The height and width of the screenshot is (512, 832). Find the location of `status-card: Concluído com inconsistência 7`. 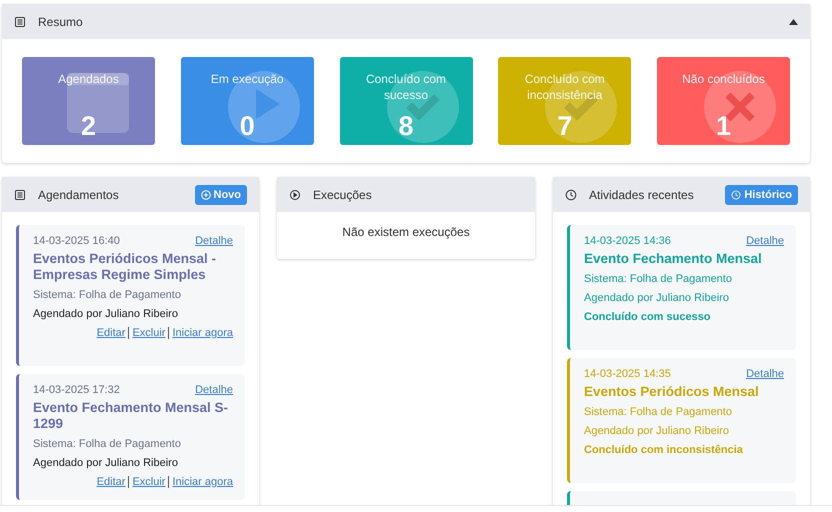

status-card: Concluído com inconsistência 7 is located at coordinates (565, 101).